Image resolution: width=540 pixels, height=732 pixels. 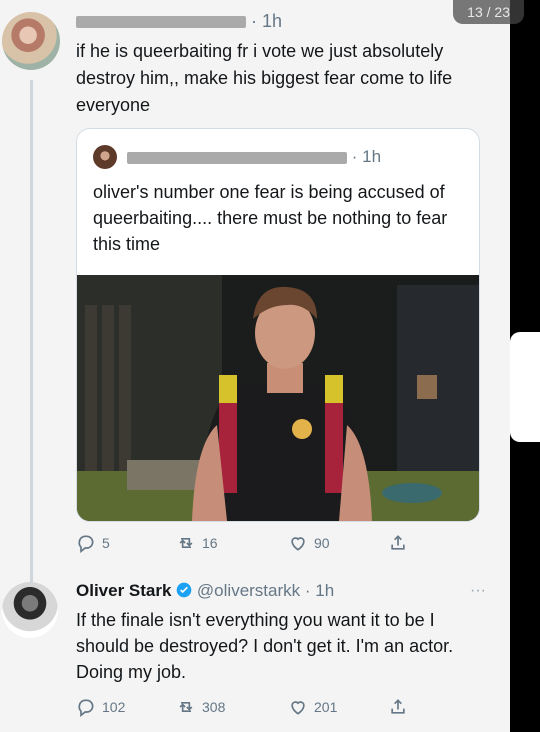 What do you see at coordinates (100, 707) in the screenshot?
I see `reply-button: 102` at bounding box center [100, 707].